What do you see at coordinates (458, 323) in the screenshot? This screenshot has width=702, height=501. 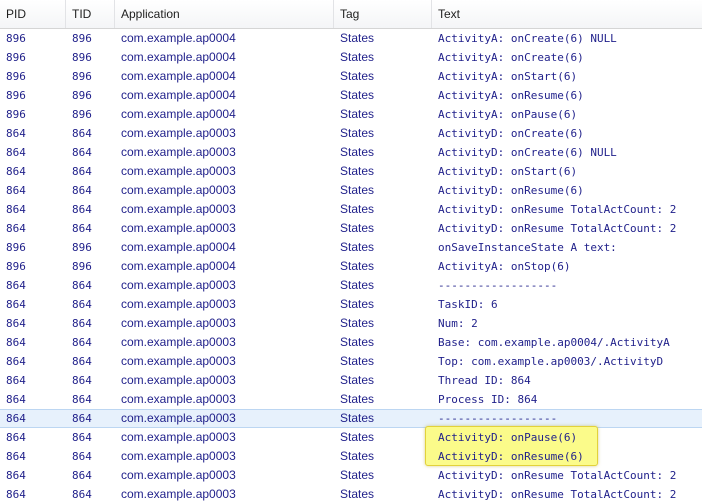 I see `text-cell: Num: 2` at bounding box center [458, 323].